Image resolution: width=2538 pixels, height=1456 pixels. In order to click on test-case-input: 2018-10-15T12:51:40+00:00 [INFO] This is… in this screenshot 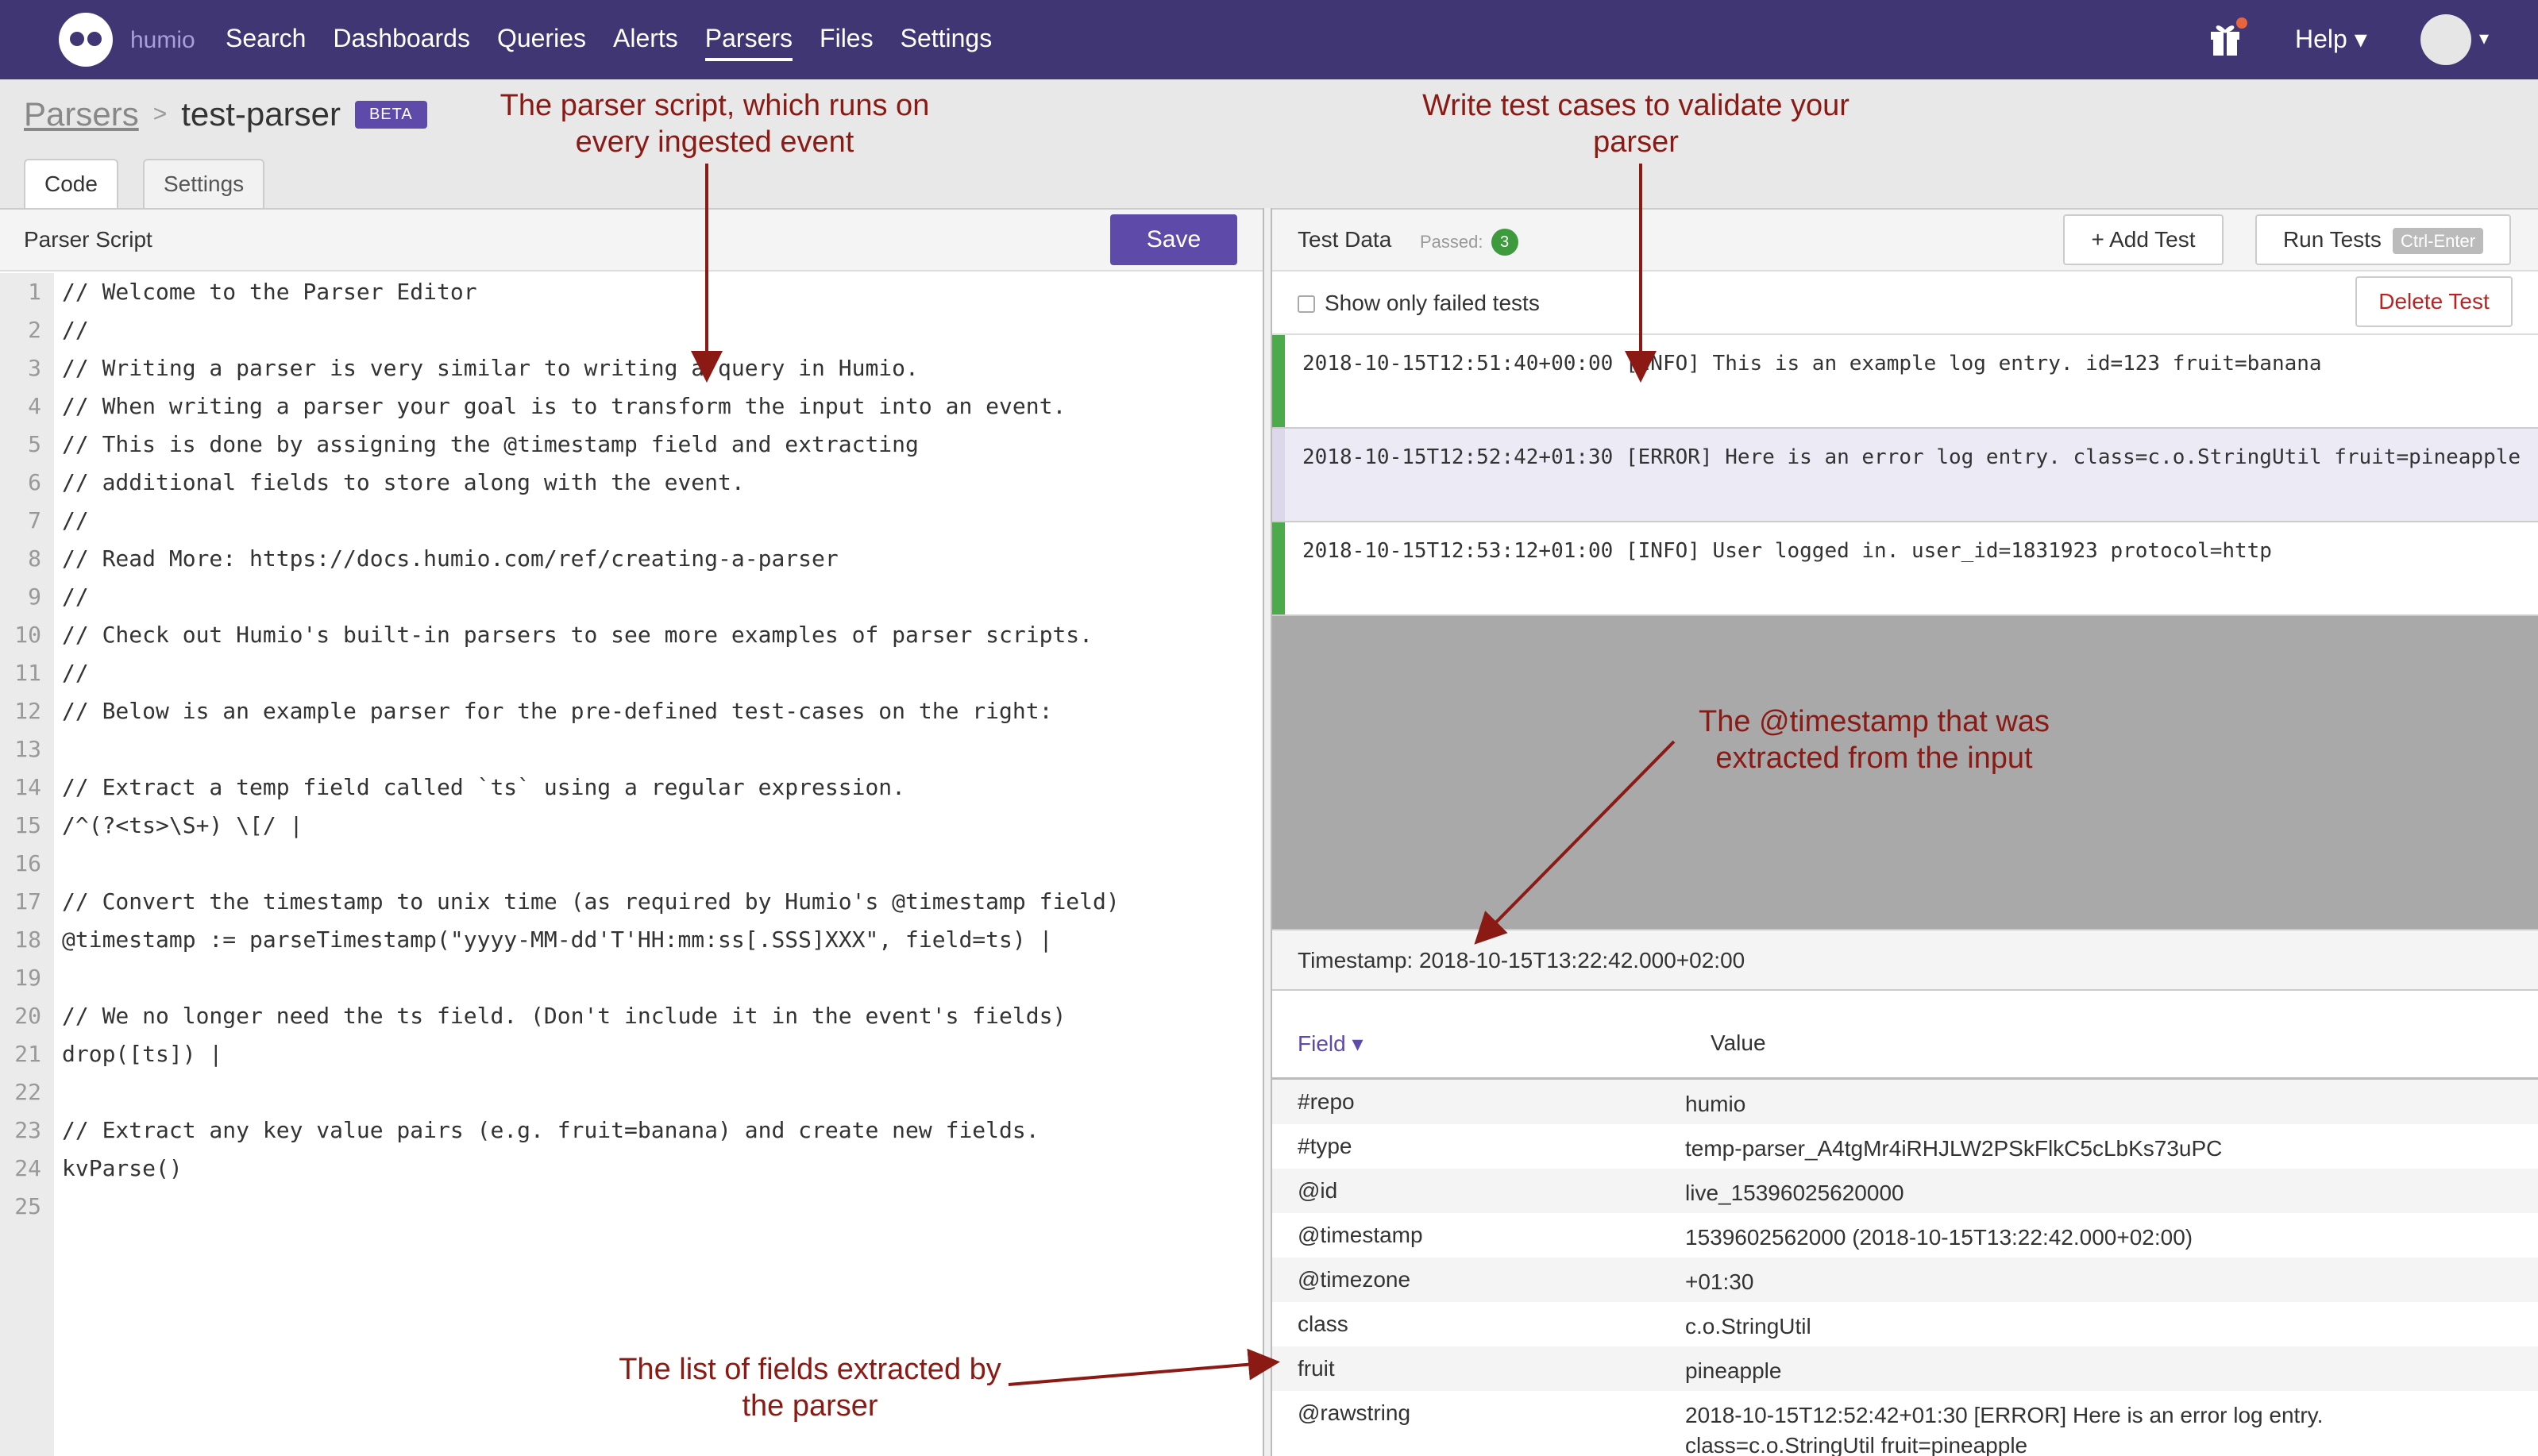, I will do `click(1905, 382)`.